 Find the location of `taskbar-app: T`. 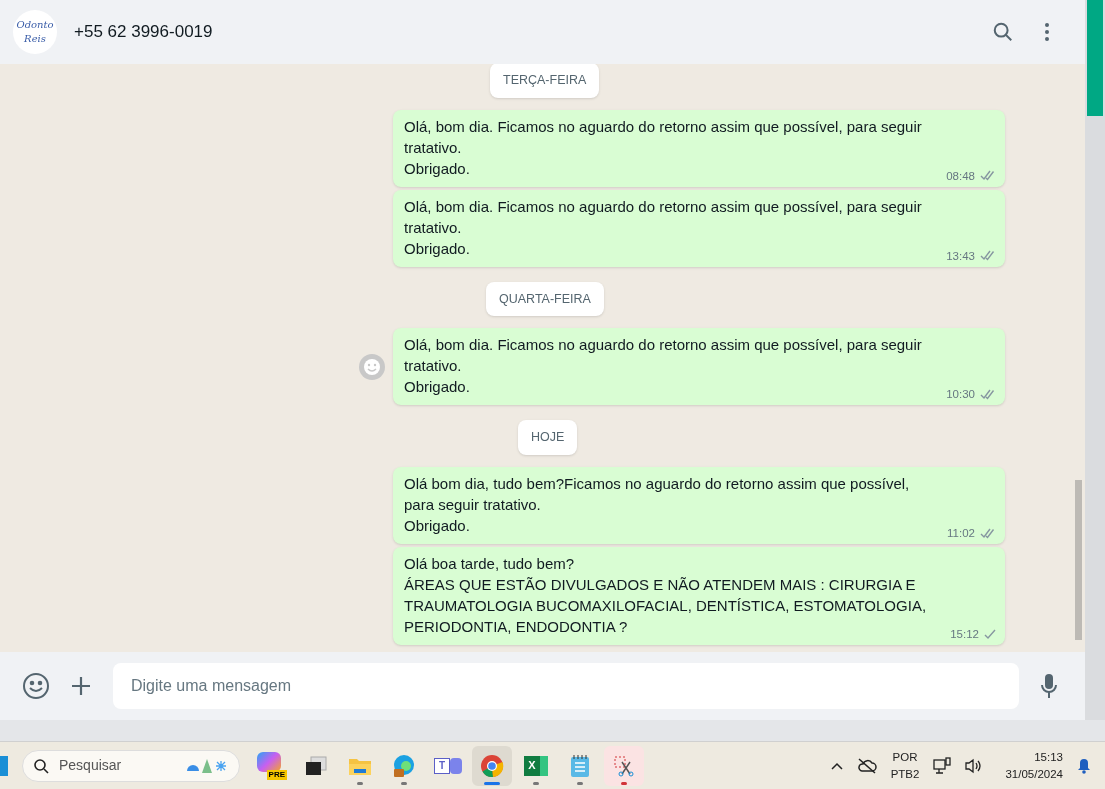

taskbar-app: T is located at coordinates (448, 765).